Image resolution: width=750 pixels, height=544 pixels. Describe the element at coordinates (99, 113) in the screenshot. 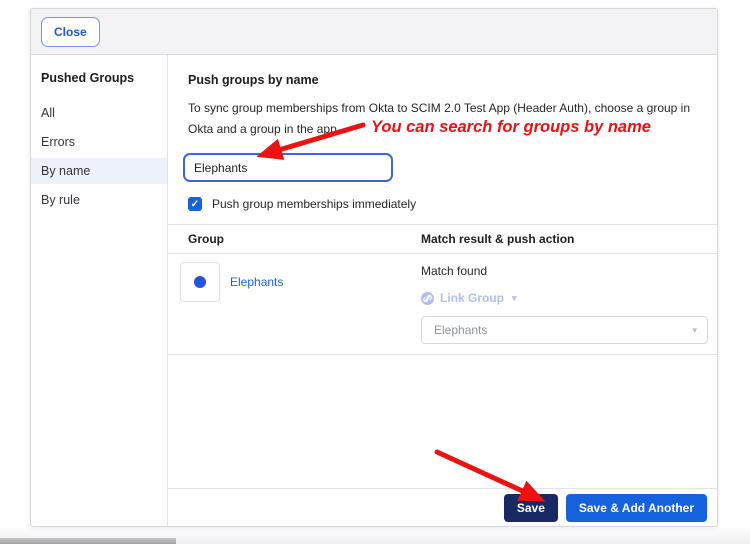

I see `sidebar-item-all: All` at that location.